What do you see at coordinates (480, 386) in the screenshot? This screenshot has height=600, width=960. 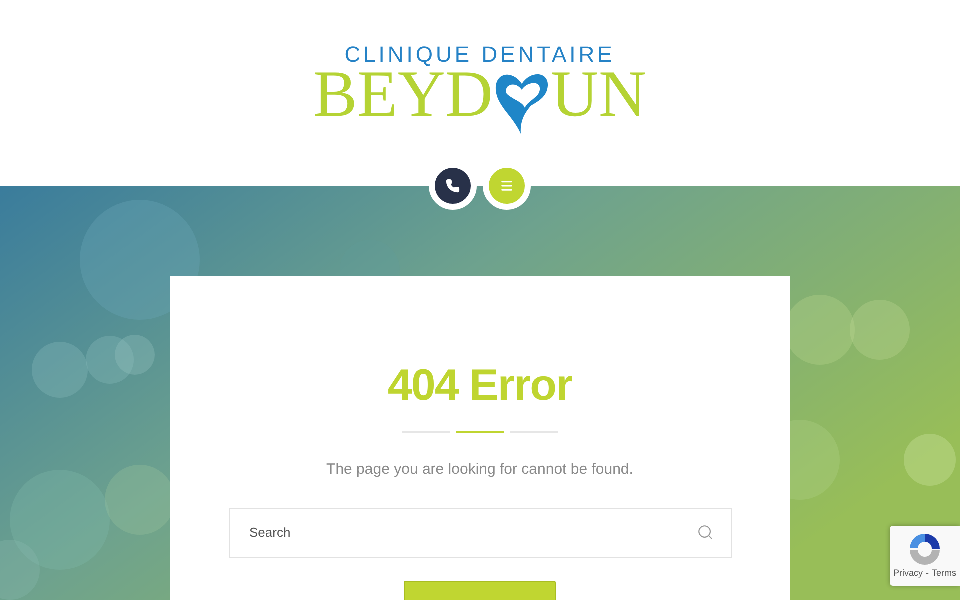 I see `error-title: 404 Error` at bounding box center [480, 386].